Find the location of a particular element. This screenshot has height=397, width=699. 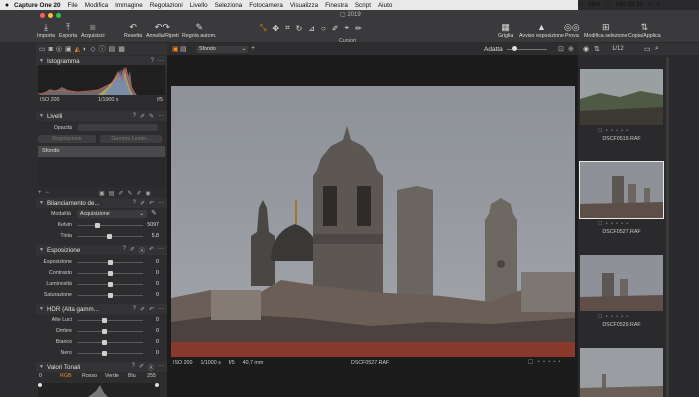

thumbnail-3-rating: ☐ • • • • • is located at coordinates (623, 317).